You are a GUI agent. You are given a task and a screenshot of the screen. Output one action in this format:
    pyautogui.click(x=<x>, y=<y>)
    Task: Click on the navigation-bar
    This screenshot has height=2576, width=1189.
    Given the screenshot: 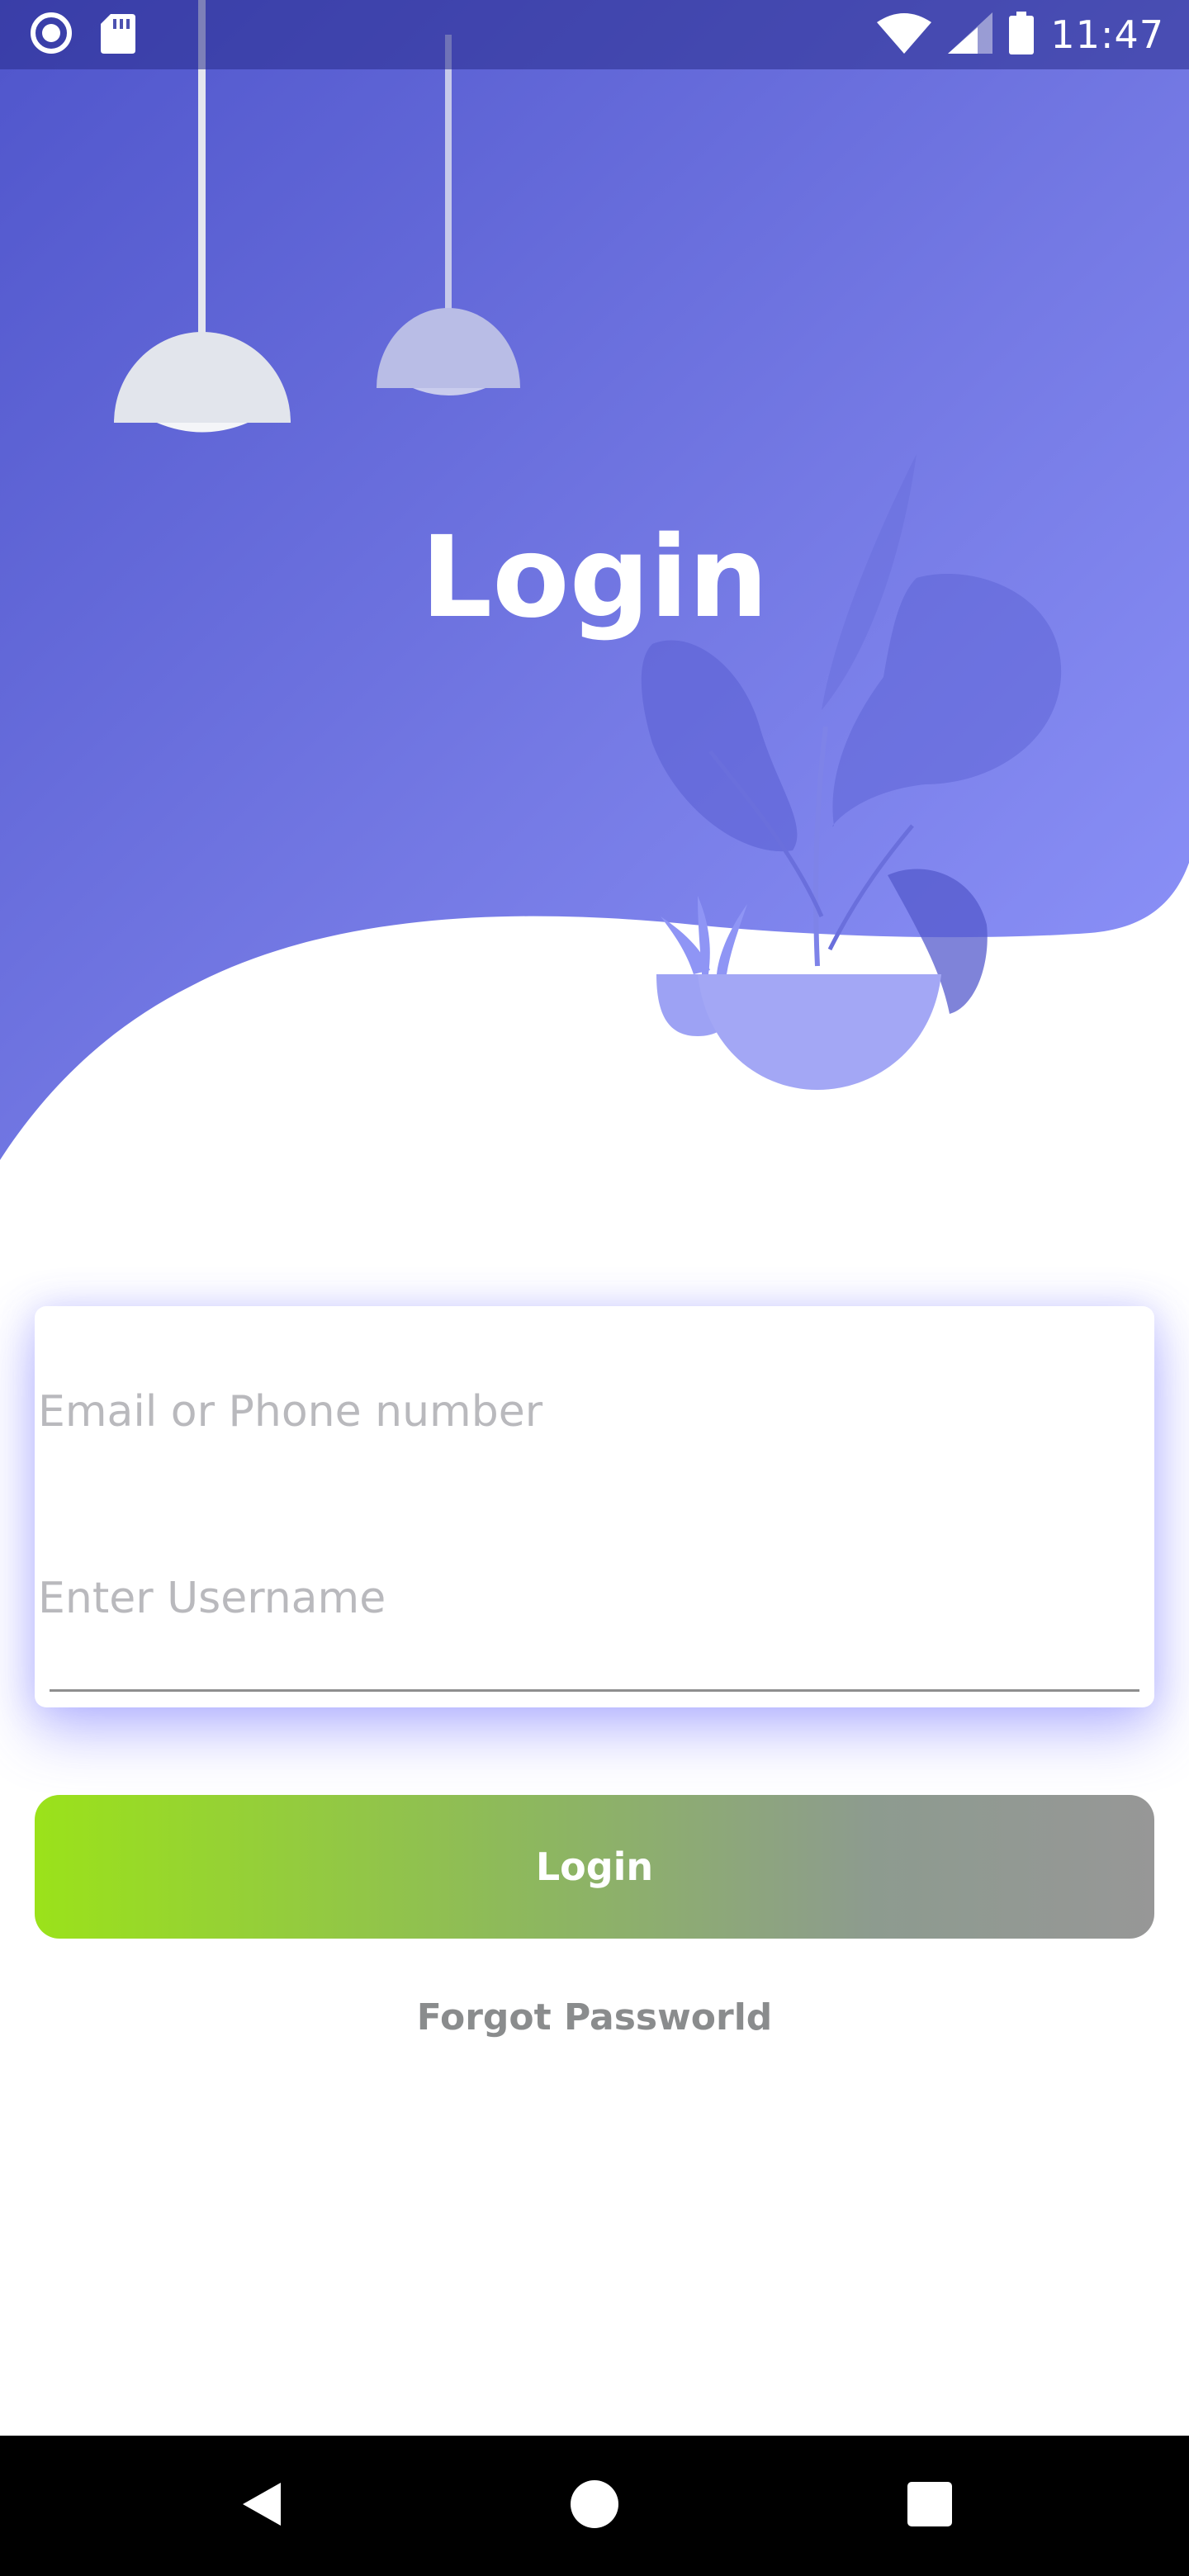 What is the action you would take?
    pyautogui.click(x=594, y=2506)
    